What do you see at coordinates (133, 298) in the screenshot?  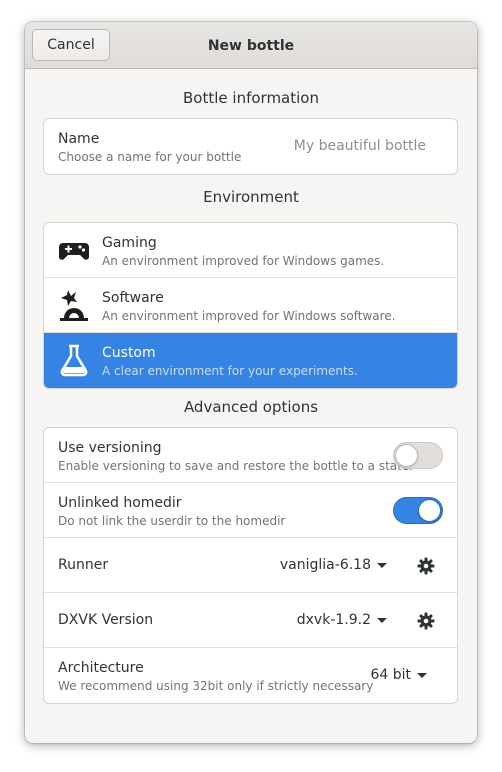 I see `environment-item-label: Software` at bounding box center [133, 298].